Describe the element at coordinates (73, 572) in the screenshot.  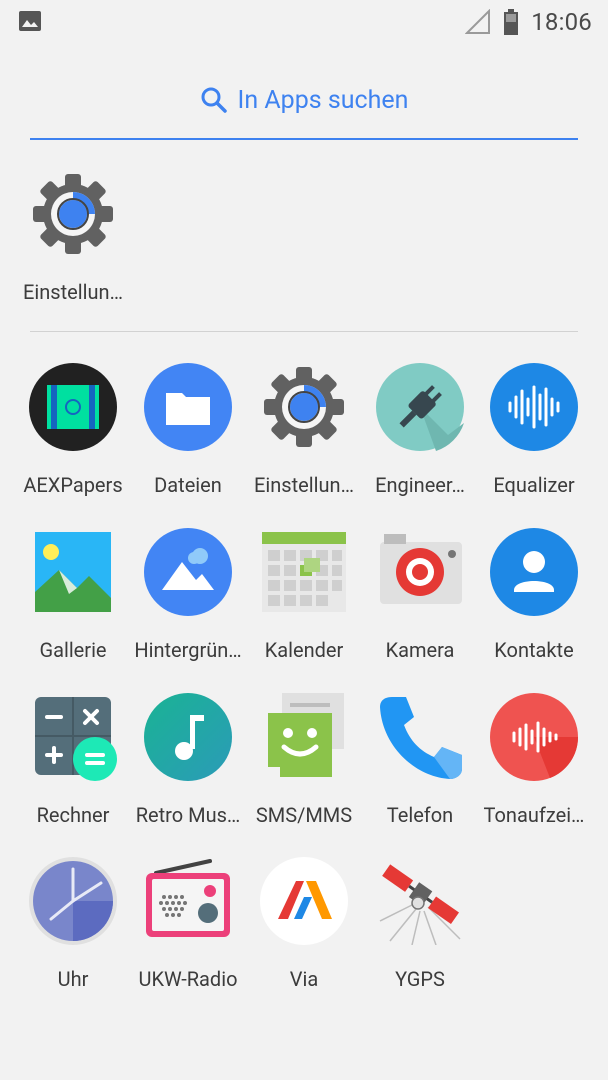
I see `gallery-picture-icon` at that location.